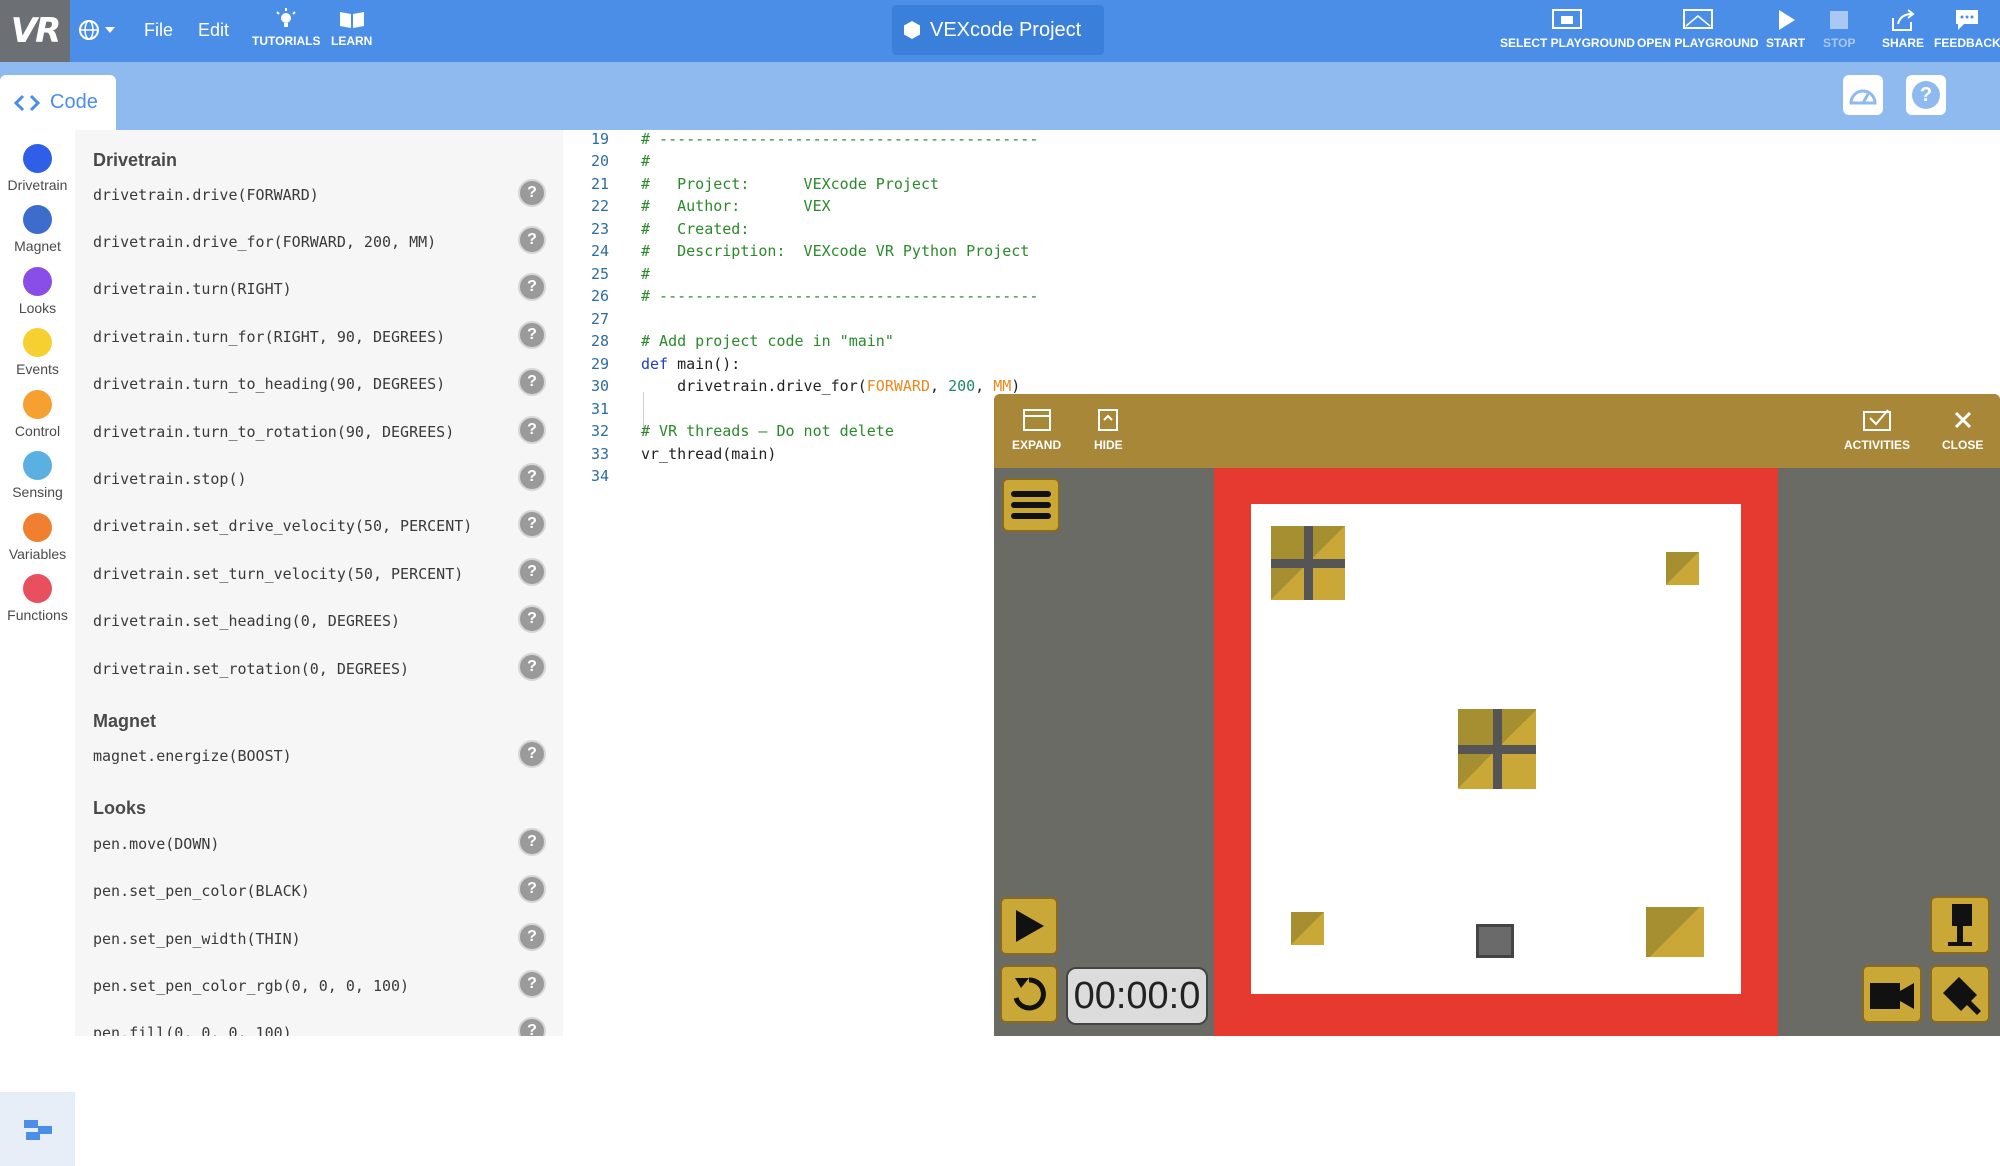  What do you see at coordinates (58, 102) in the screenshot?
I see `tab-code: Code` at bounding box center [58, 102].